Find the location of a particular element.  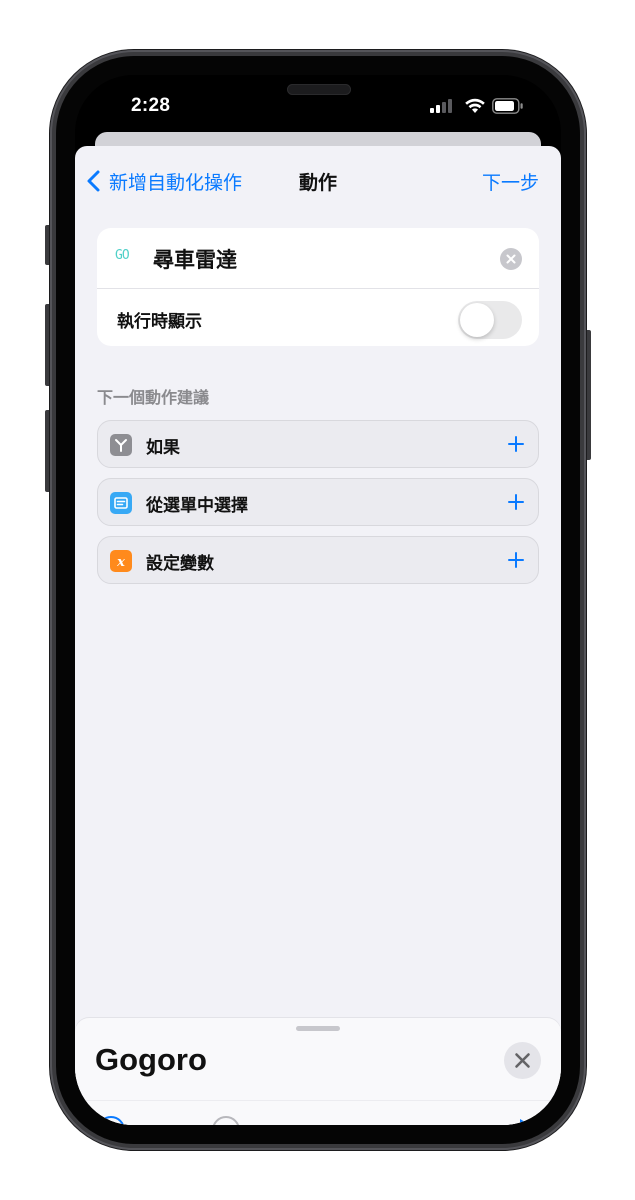

back-button: 新增自動化操作 is located at coordinates (163, 181).